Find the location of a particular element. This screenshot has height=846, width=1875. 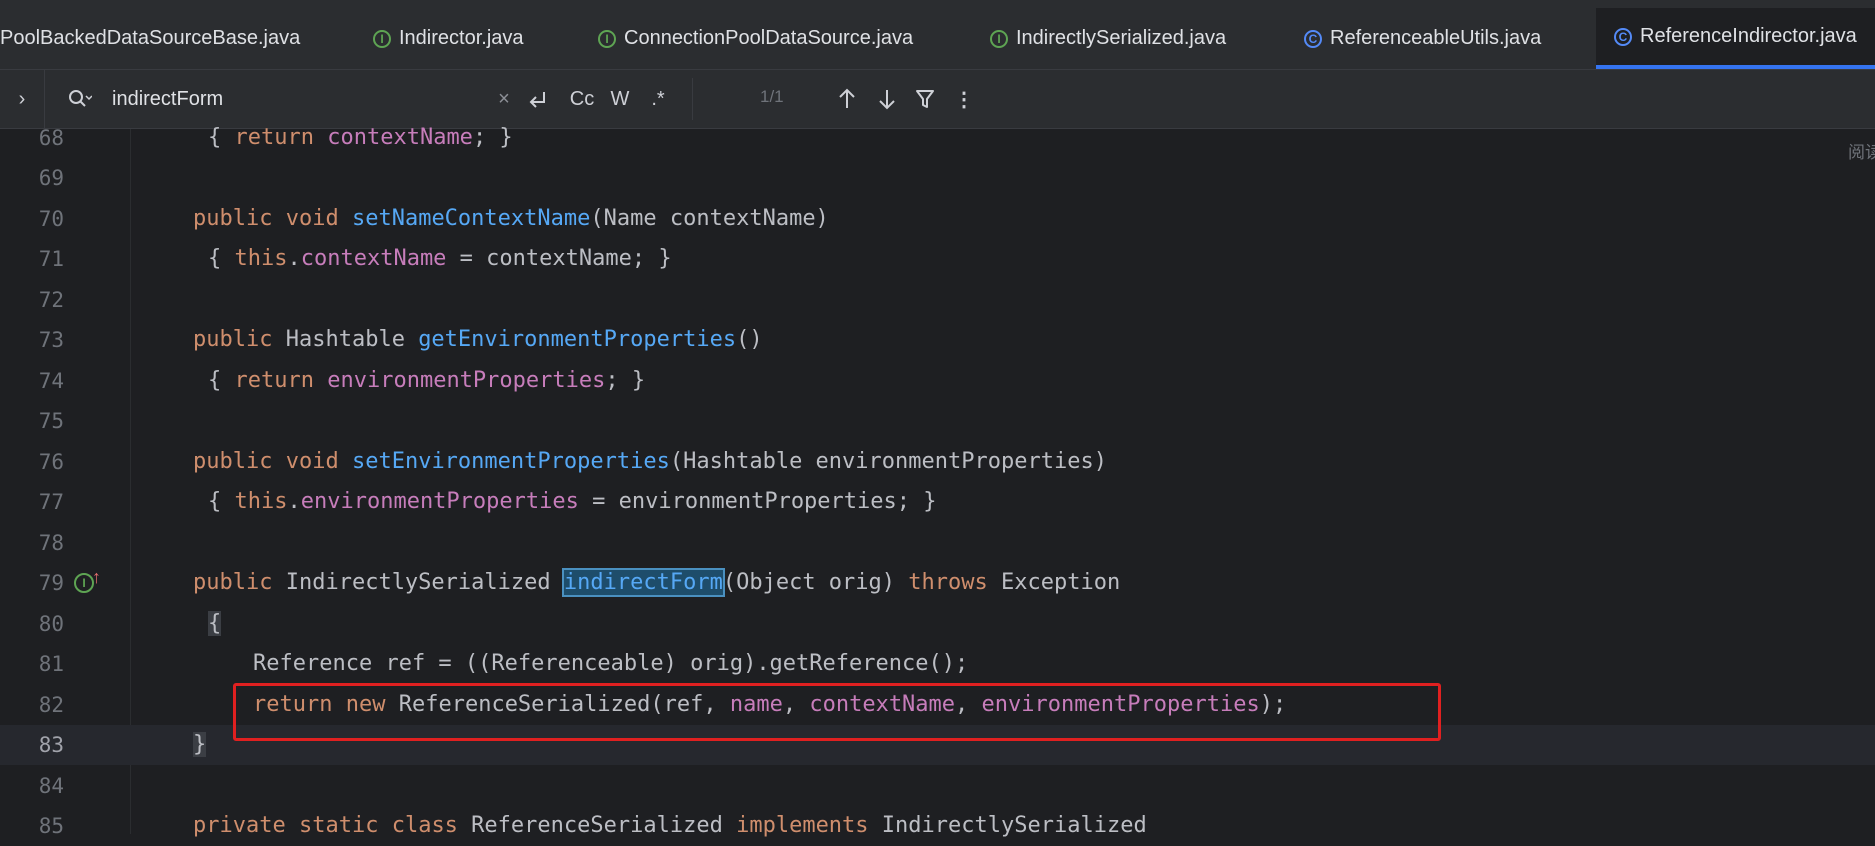

whole-words-button: W is located at coordinates (620, 99).